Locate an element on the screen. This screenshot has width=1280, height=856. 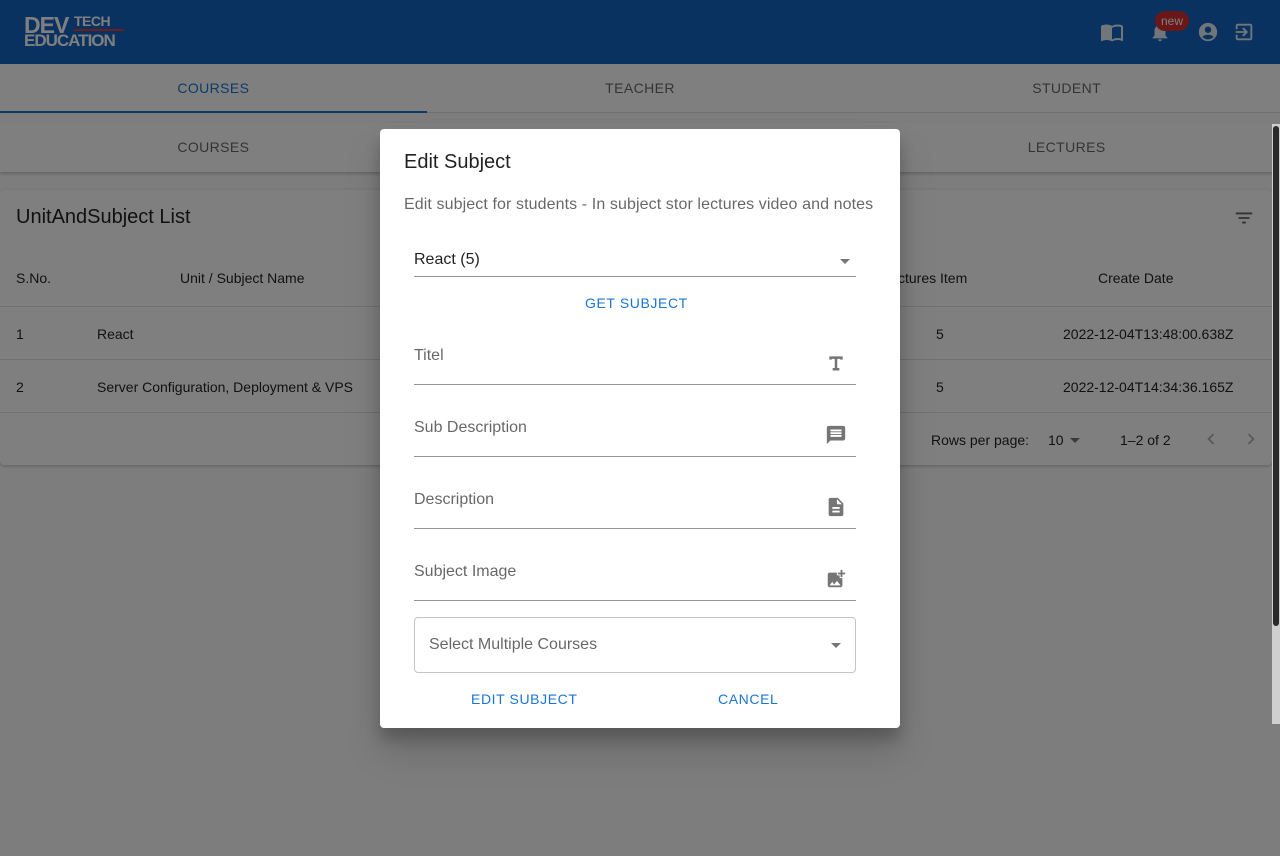
add-photo-icon is located at coordinates (836, 579).